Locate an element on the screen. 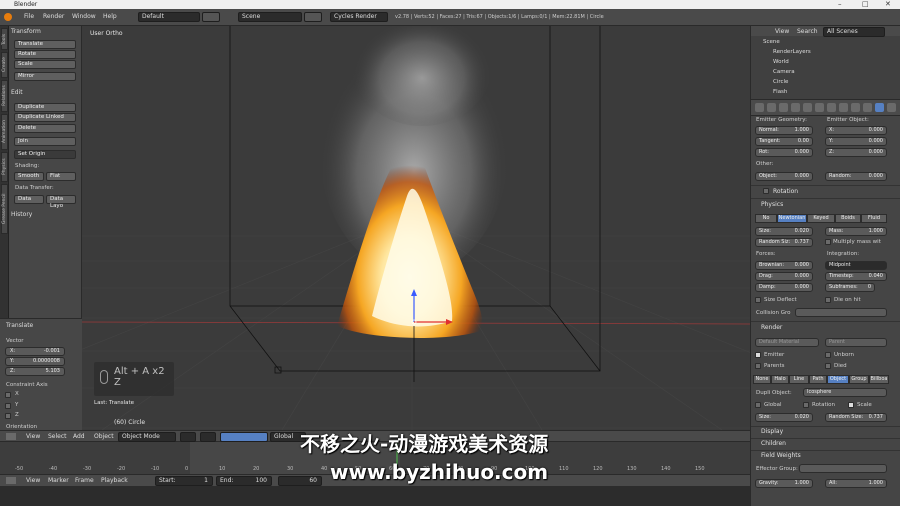 This screenshot has width=900, height=506. add-menu: Add is located at coordinates (79, 436).